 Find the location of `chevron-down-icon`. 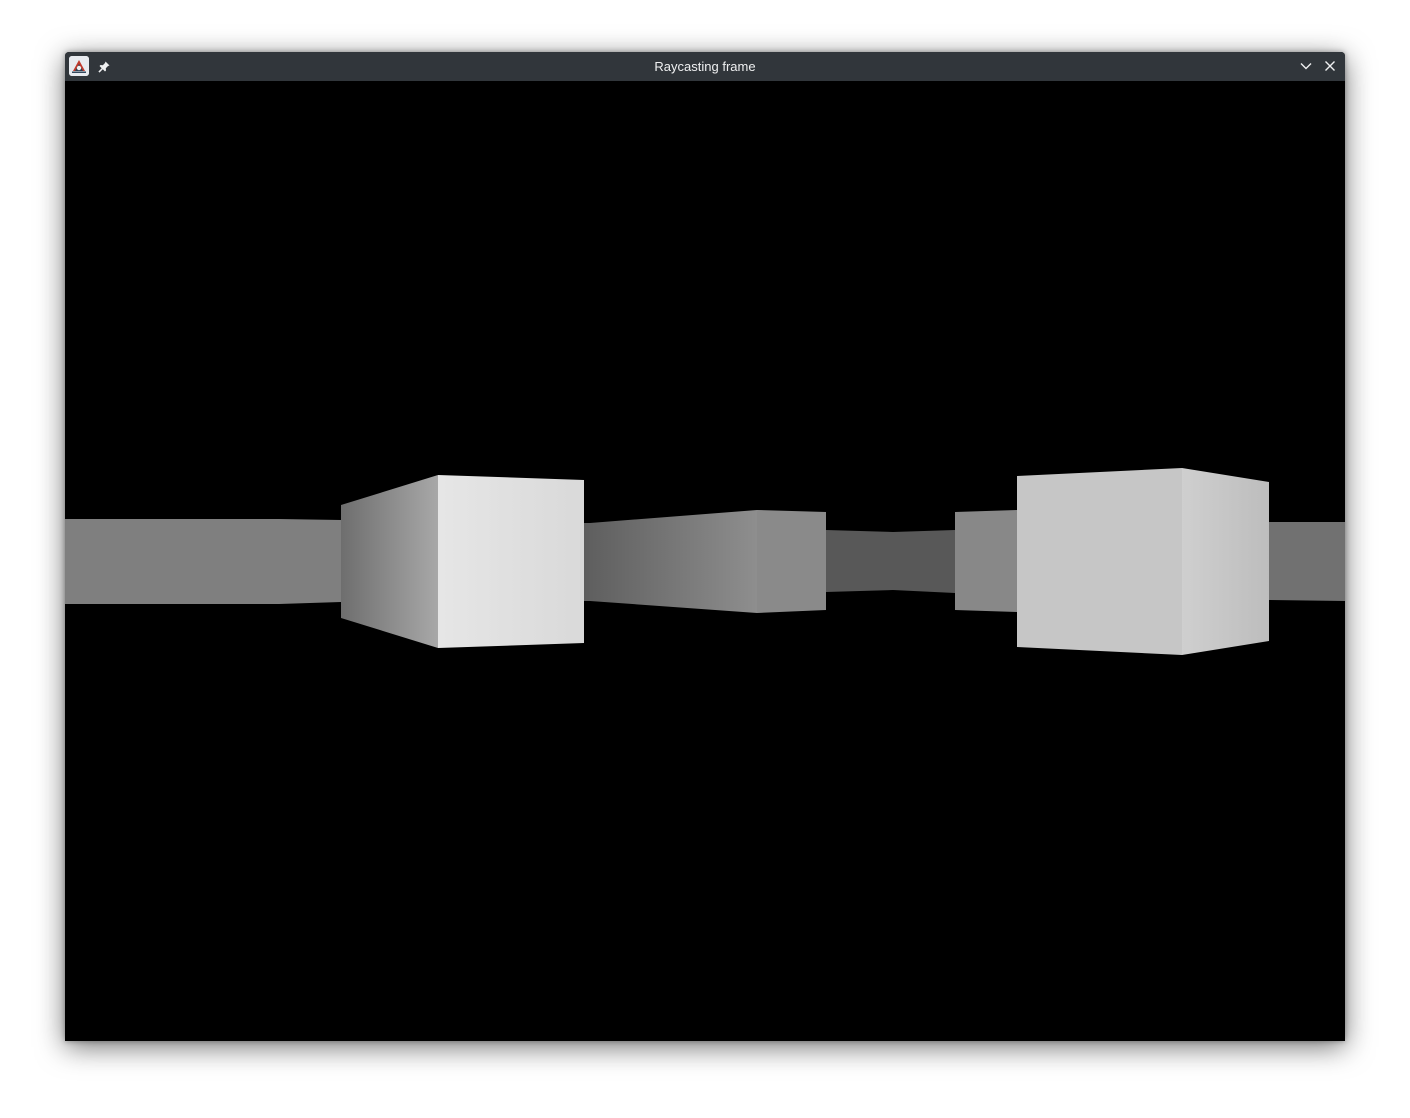

chevron-down-icon is located at coordinates (1306, 66).